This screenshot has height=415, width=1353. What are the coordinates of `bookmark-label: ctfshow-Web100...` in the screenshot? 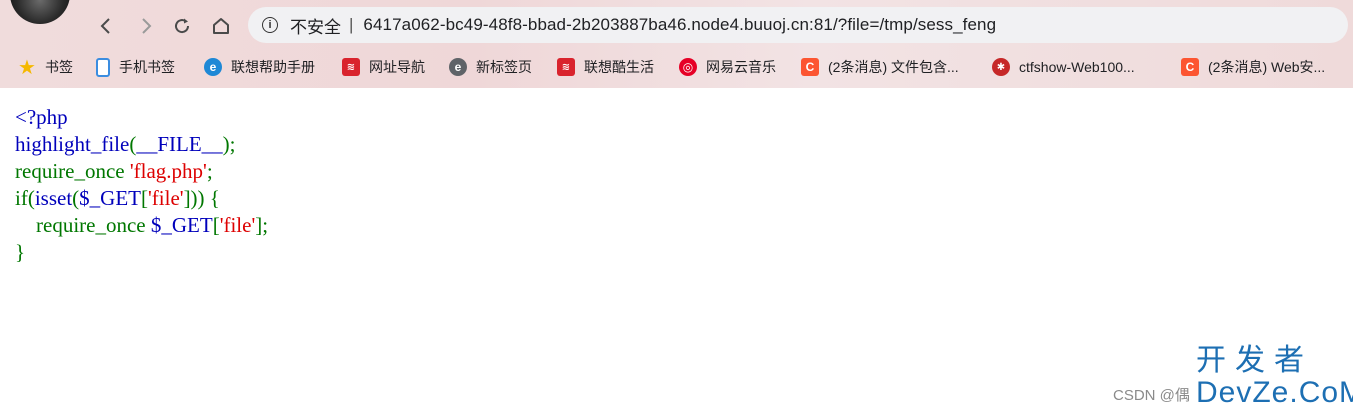 It's located at (1077, 67).